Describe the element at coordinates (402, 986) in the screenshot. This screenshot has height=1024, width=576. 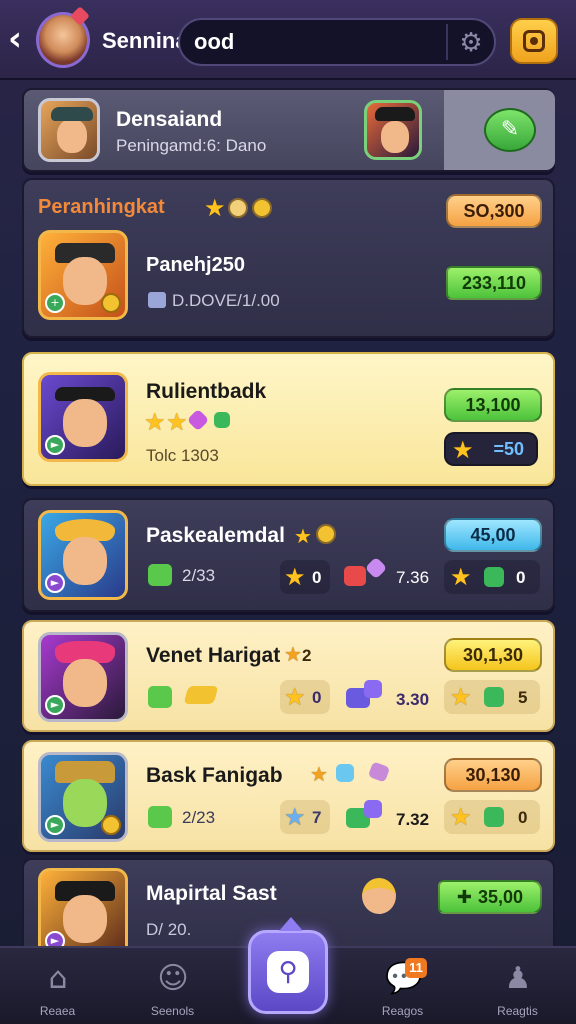
I see `nav-item-chat: 💬 Reagos` at that location.